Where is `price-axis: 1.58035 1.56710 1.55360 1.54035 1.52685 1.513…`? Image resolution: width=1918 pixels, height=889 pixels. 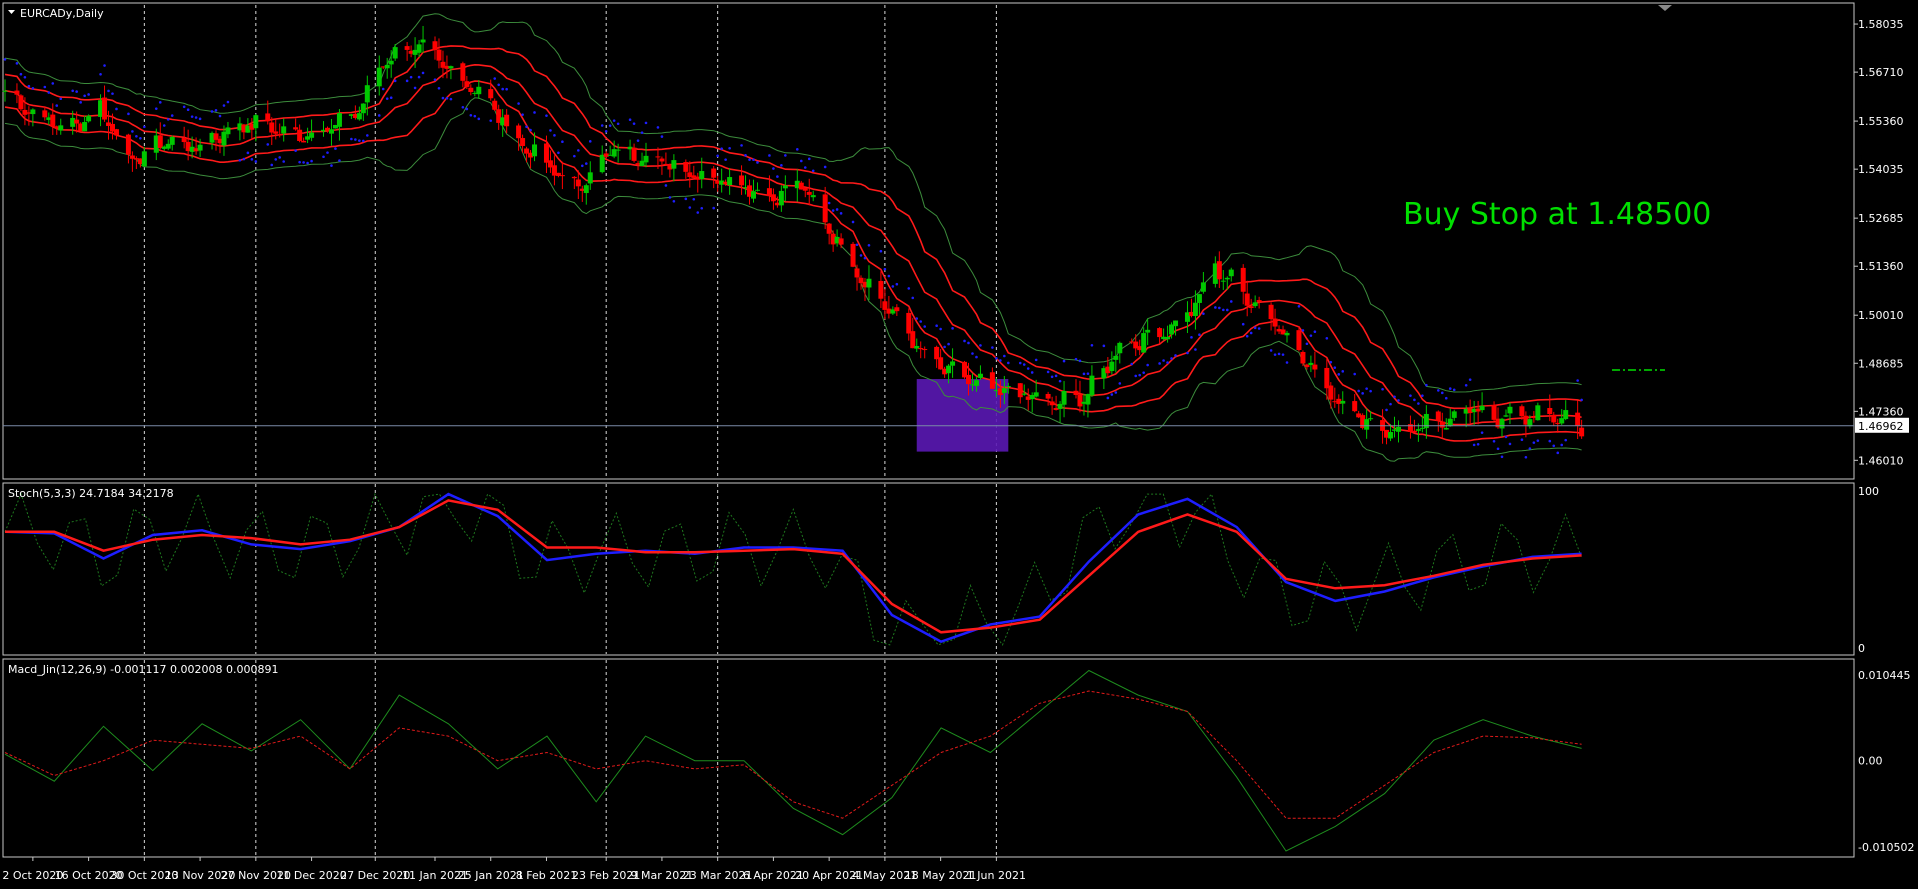 price-axis: 1.58035 1.56710 1.55360 1.54035 1.52685 1.513… is located at coordinates (1884, 436).